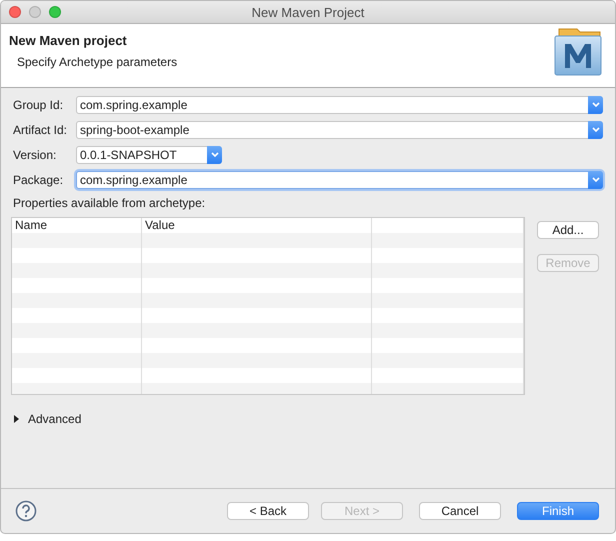 The image size is (616, 541). Describe the element at coordinates (460, 511) in the screenshot. I see `dialog-button: Cancel` at that location.